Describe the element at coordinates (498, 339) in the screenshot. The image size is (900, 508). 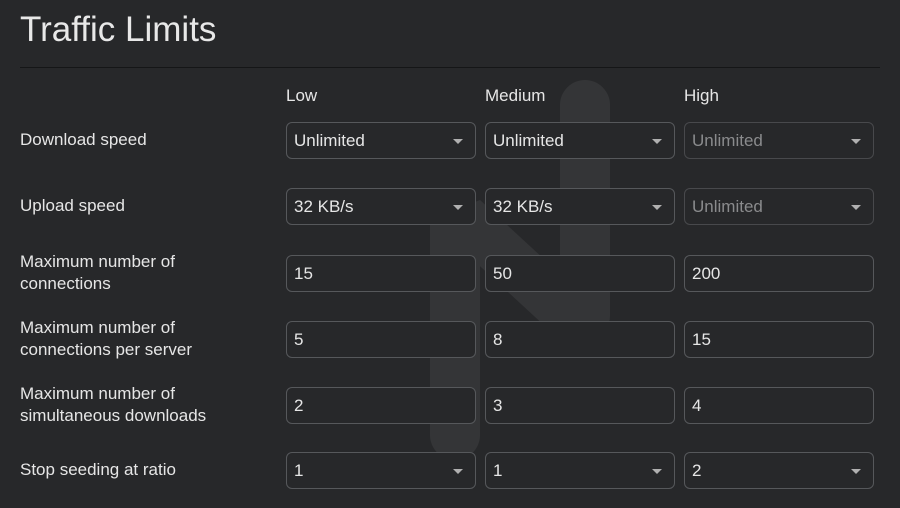
I see `field-value: 8` at that location.